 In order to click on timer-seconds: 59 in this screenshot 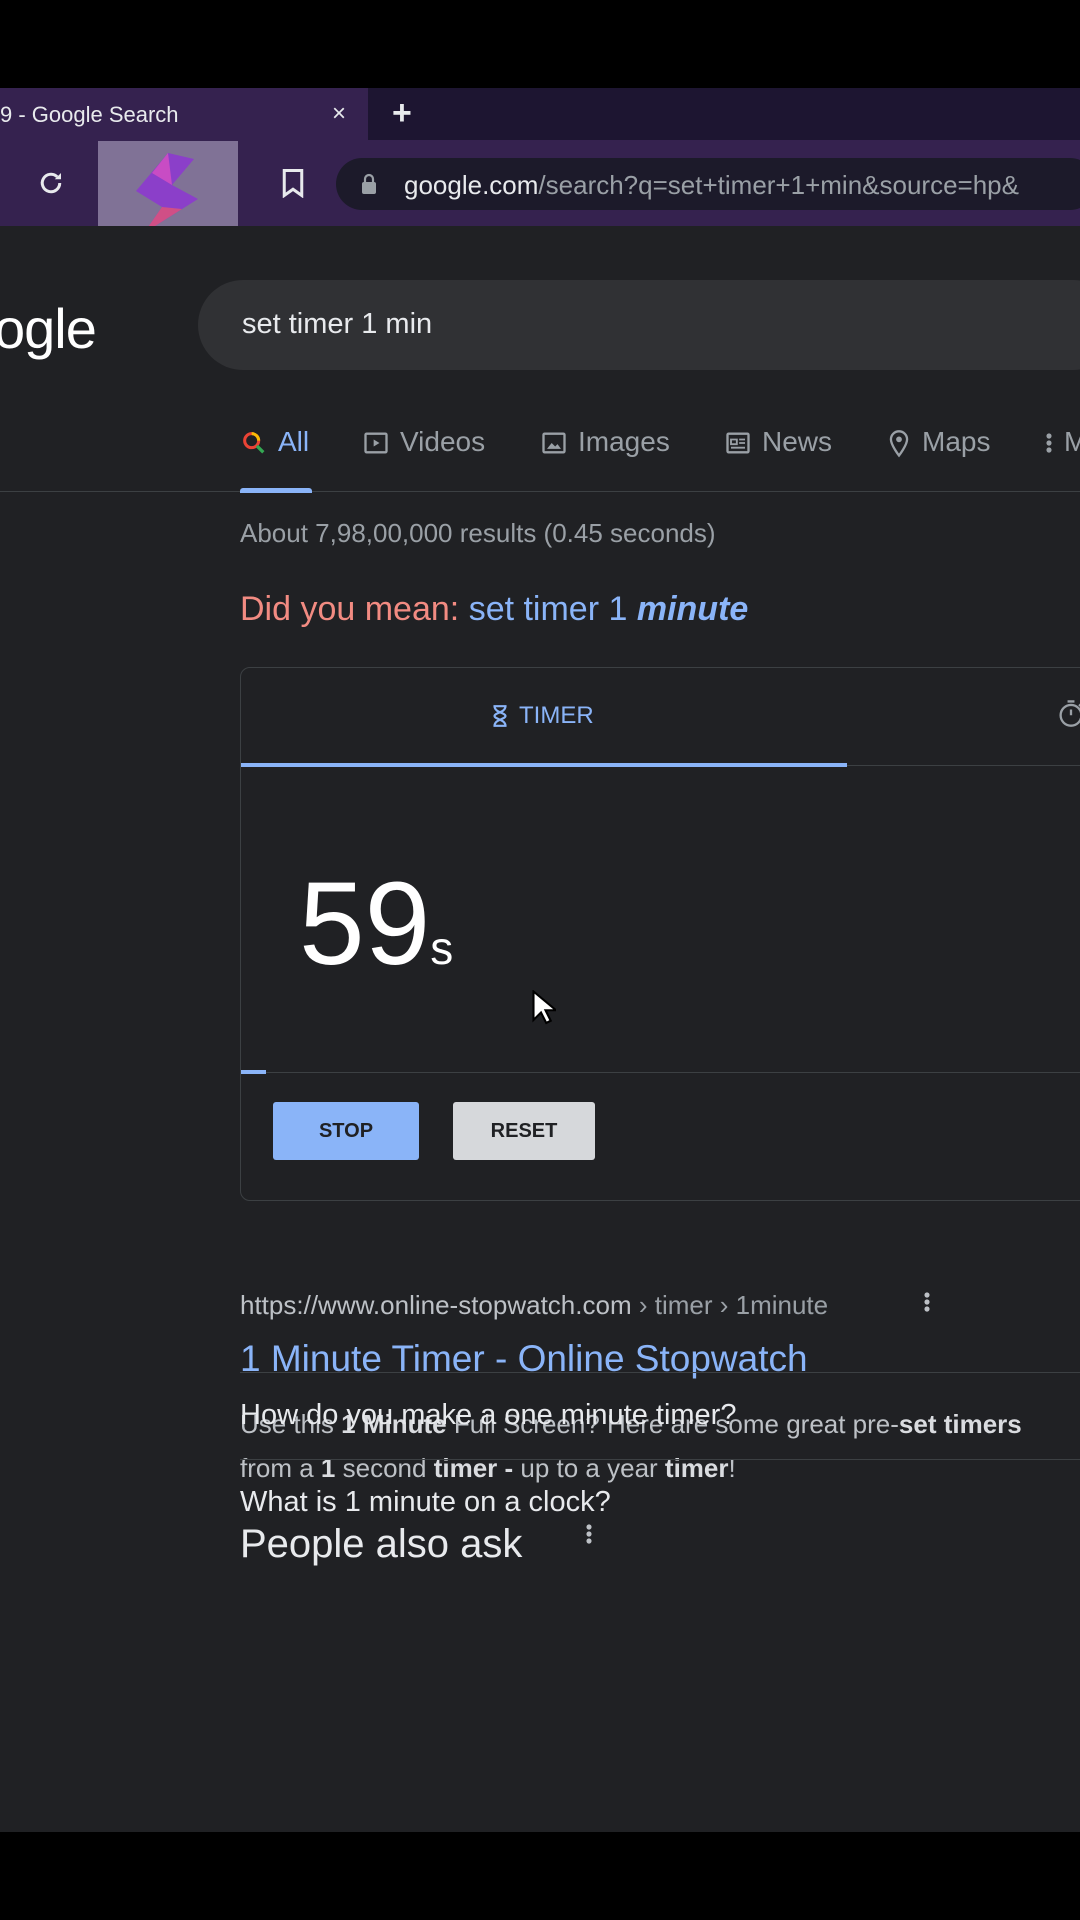, I will do `click(365, 924)`.